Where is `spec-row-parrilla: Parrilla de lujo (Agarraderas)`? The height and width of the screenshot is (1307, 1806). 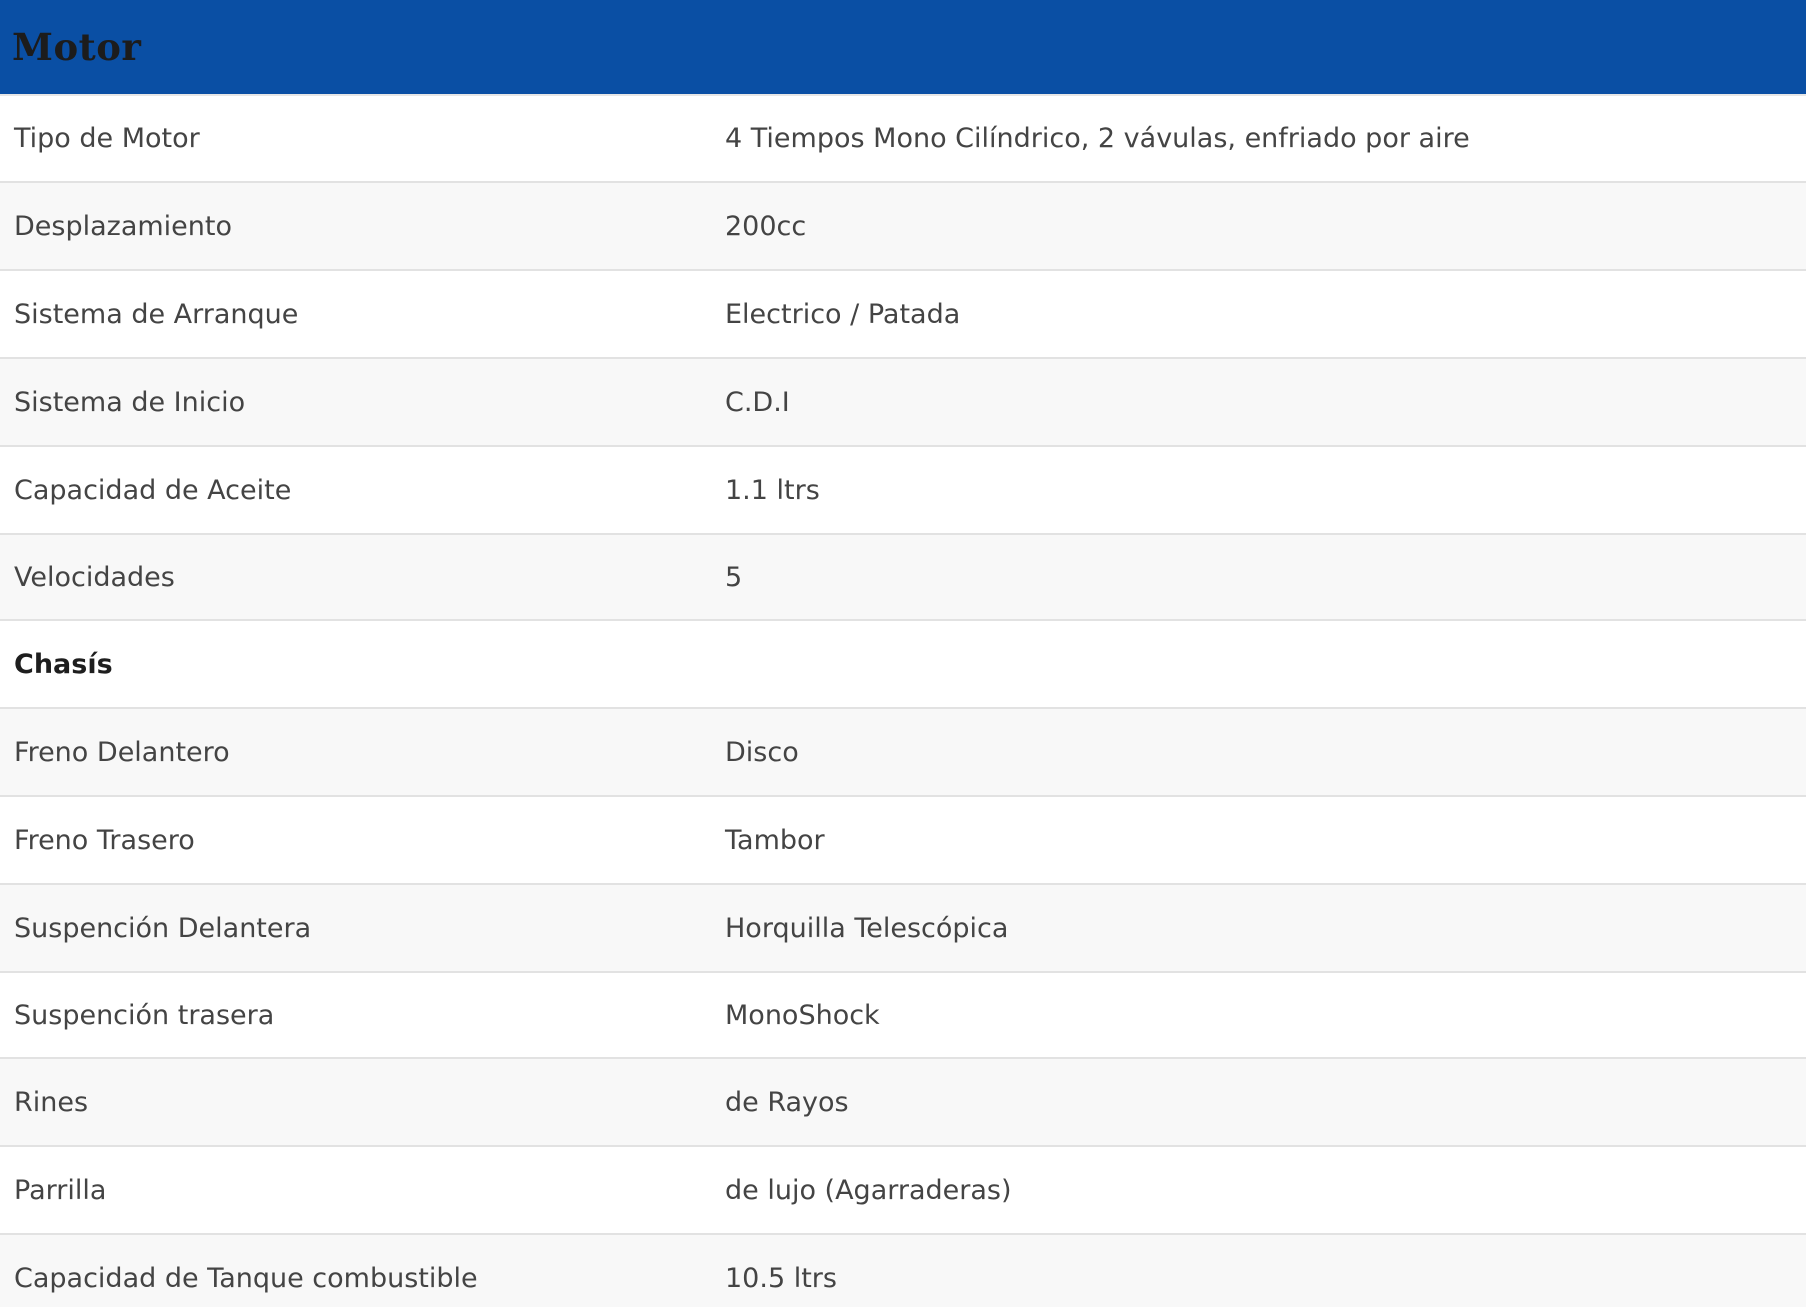
spec-row-parrilla: Parrilla de lujo (Agarraderas) is located at coordinates (903, 1191).